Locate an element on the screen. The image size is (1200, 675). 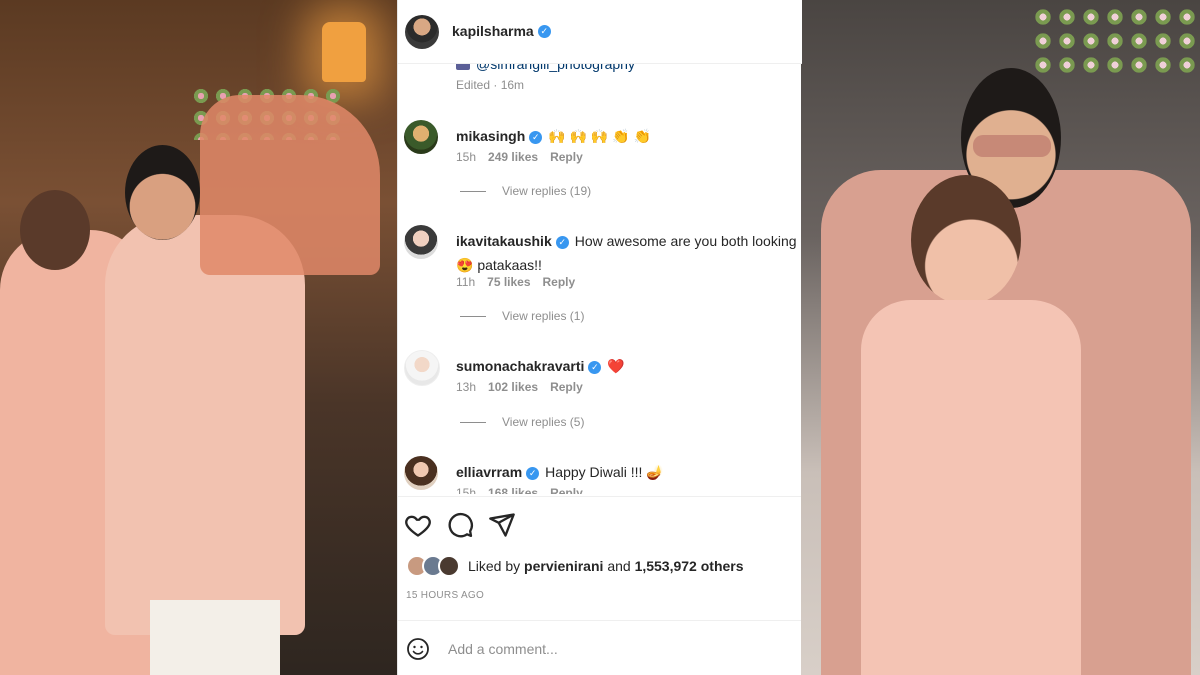
likes-count: 1,553,972 others is located at coordinates (689, 566).